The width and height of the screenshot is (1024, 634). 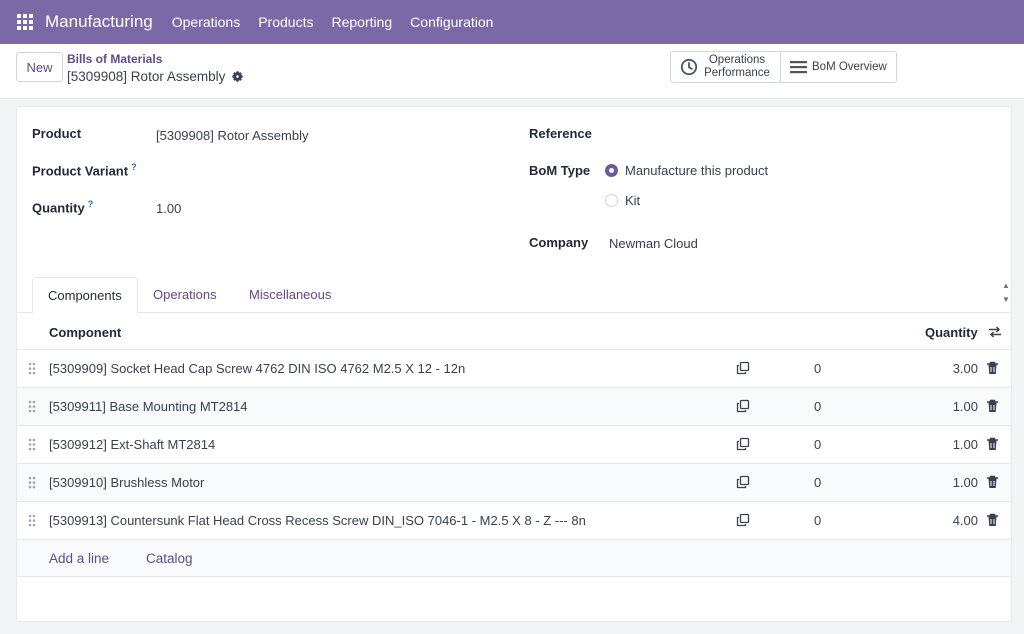 What do you see at coordinates (285, 22) in the screenshot?
I see `menu-products: Products` at bounding box center [285, 22].